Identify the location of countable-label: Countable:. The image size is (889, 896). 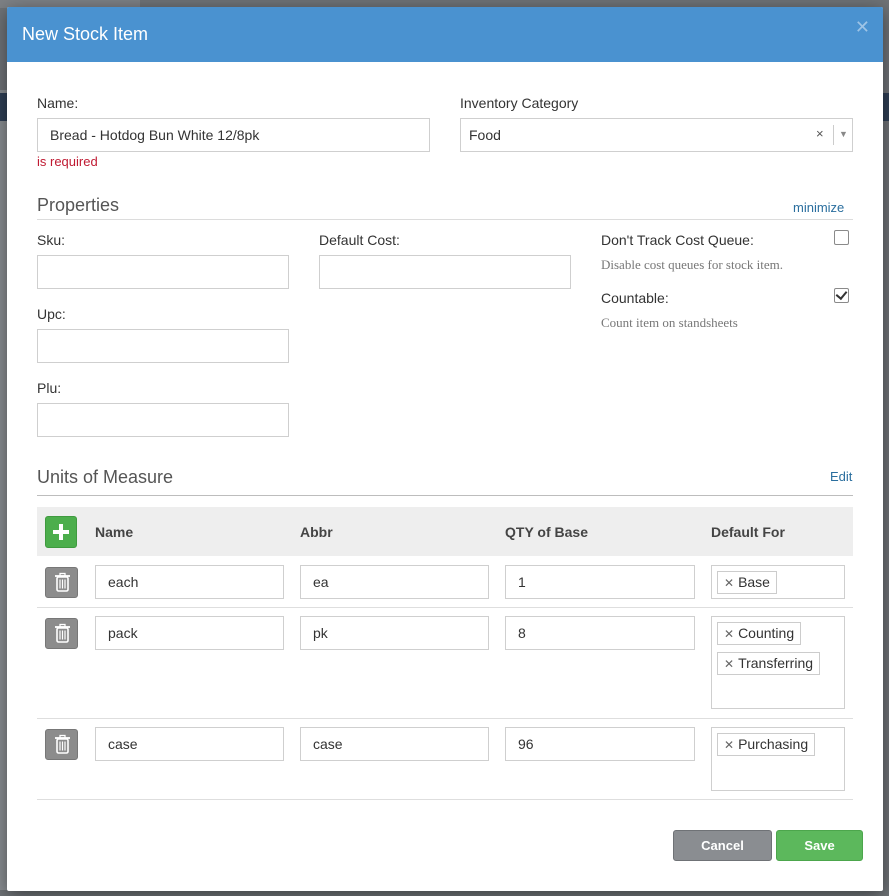
(635, 298).